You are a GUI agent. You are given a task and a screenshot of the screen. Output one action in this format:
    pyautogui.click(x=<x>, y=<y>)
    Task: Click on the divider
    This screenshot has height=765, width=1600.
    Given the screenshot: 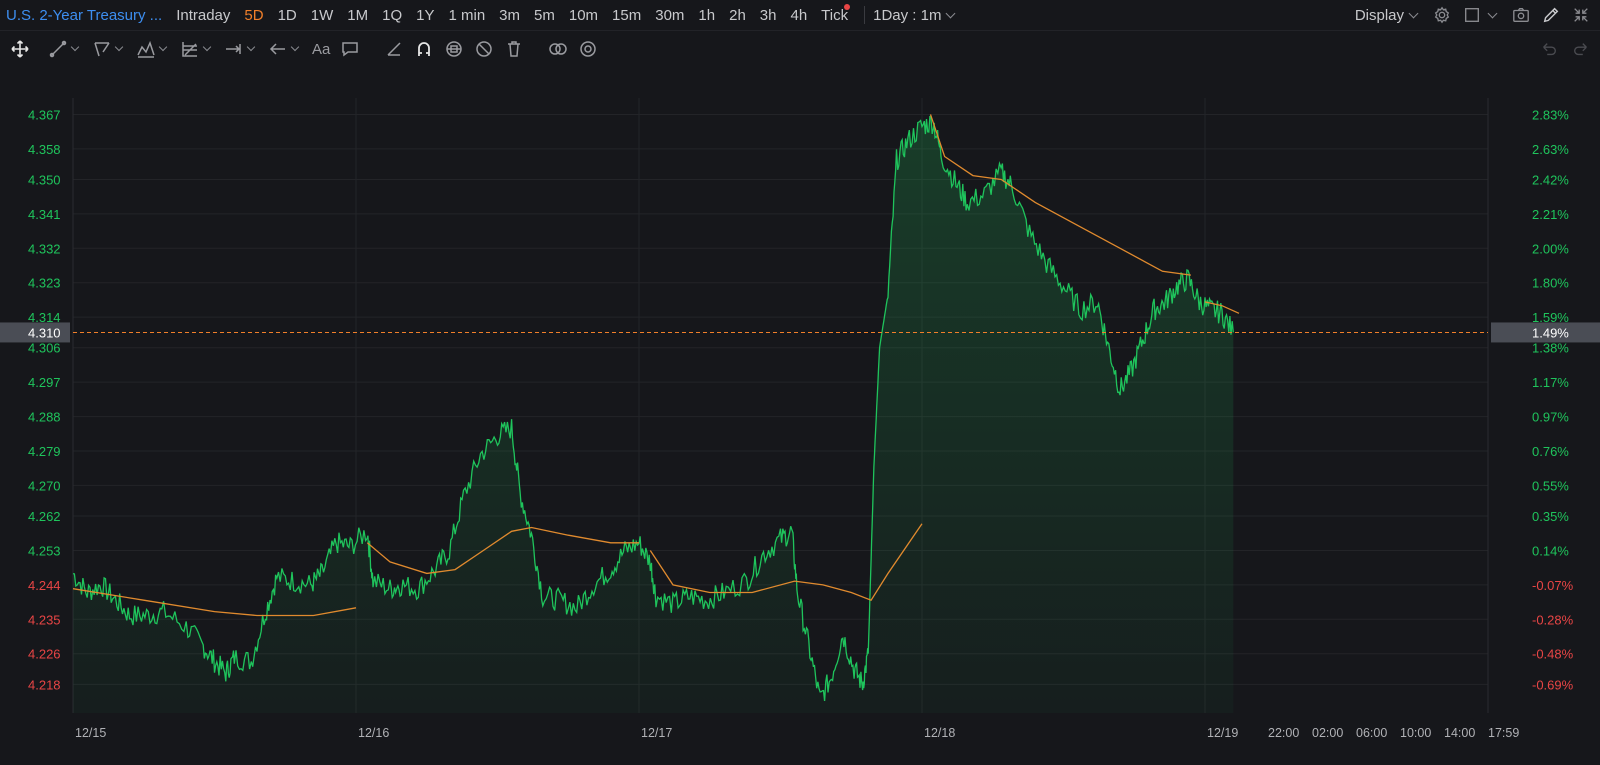 What is the action you would take?
    pyautogui.click(x=865, y=15)
    